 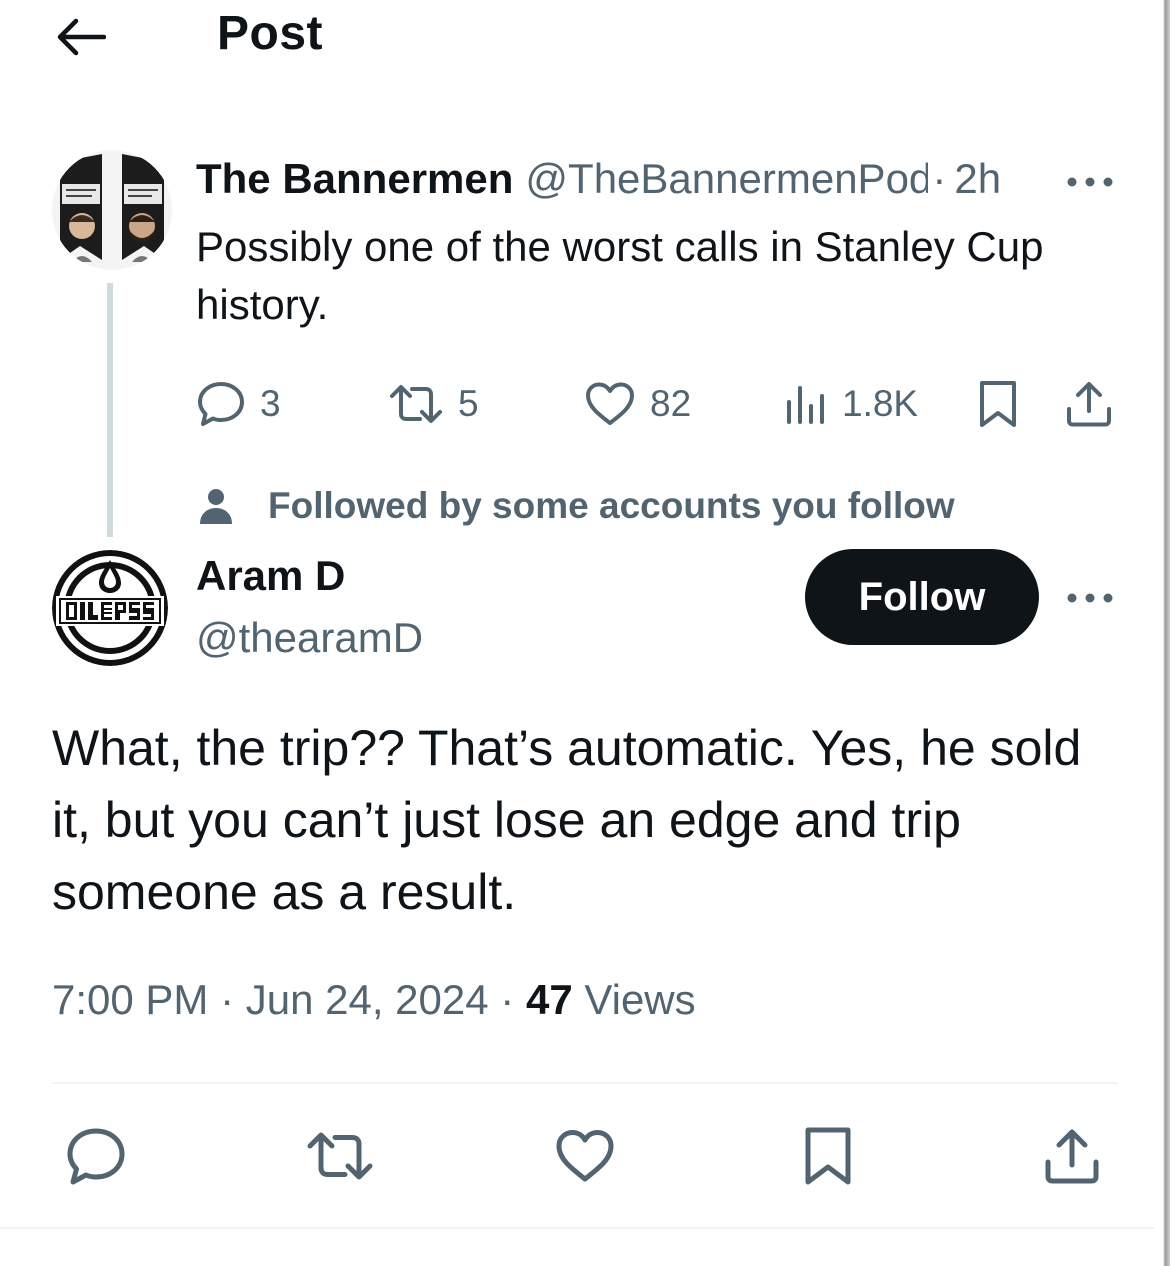 I want to click on post-header: The Bannermen @TheBannermenPod · 2h, so click(x=618, y=181).